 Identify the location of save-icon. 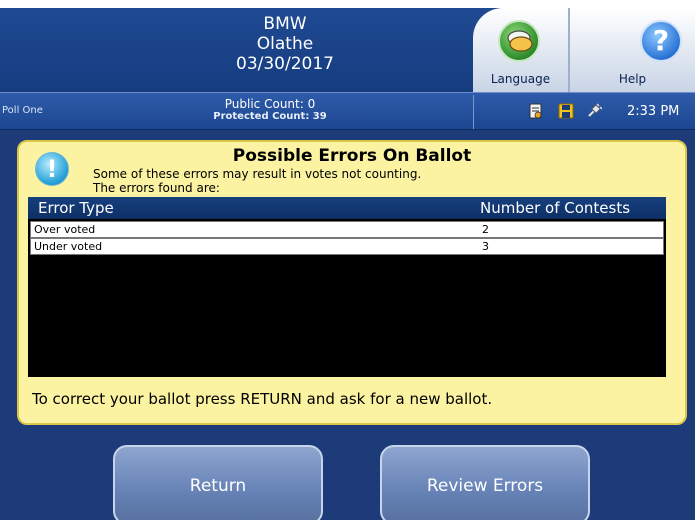
(566, 111).